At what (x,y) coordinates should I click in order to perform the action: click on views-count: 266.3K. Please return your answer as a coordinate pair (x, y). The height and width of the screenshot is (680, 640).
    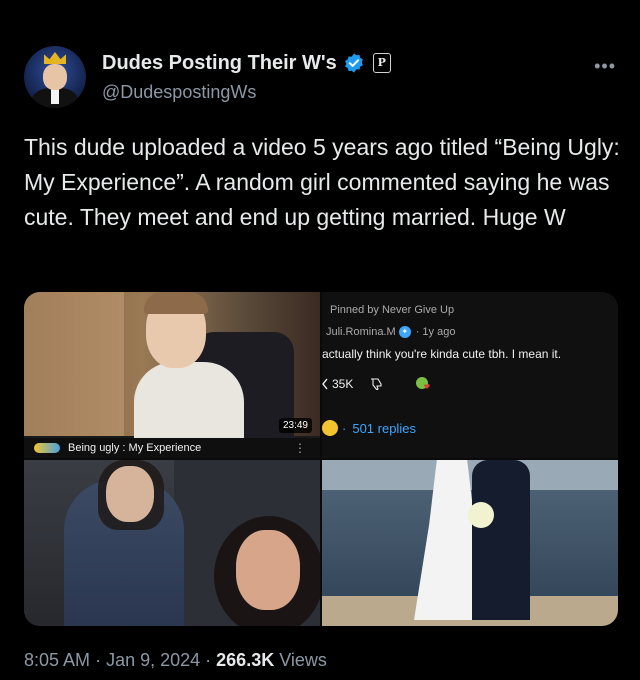
    Looking at the image, I should click on (245, 660).